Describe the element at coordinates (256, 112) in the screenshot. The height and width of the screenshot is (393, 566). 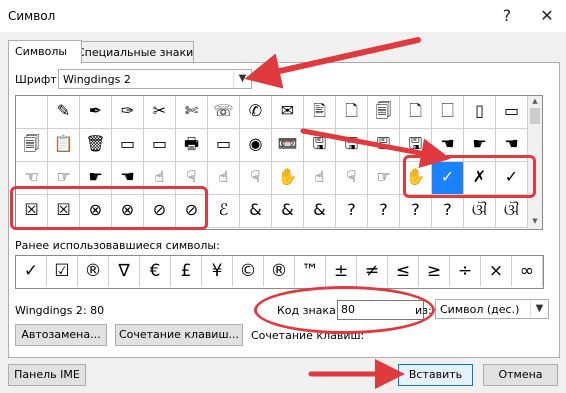
I see `symbol-cell: ✆` at that location.